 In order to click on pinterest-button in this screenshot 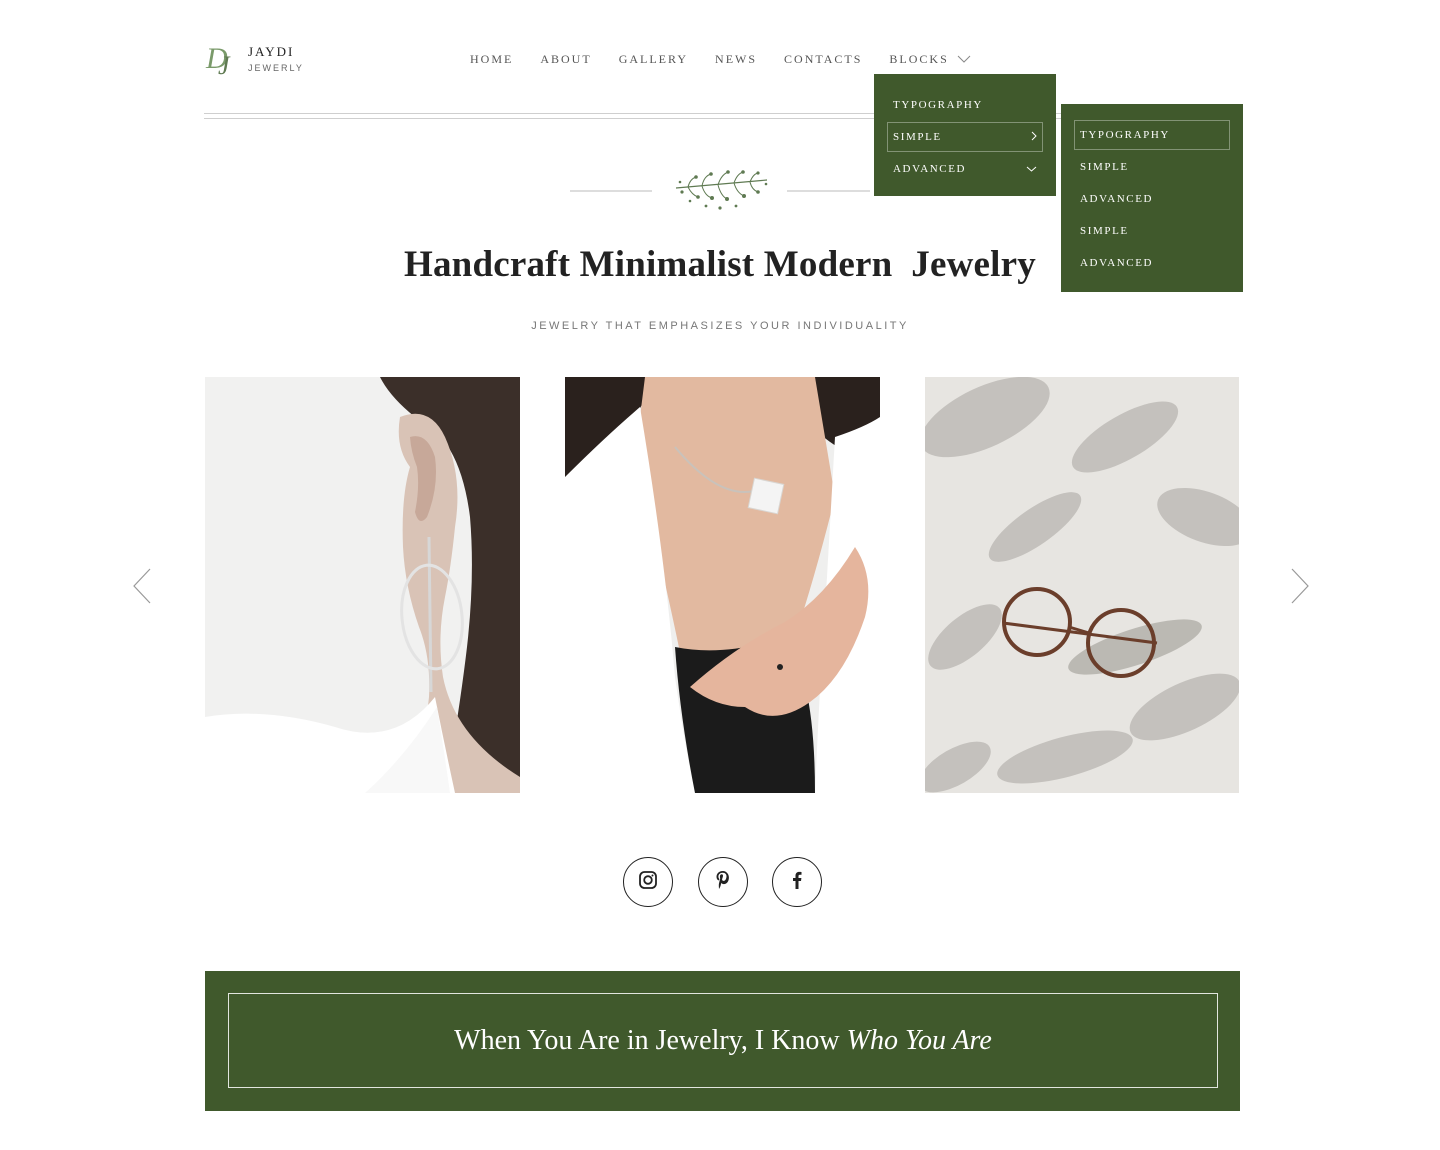, I will do `click(723, 882)`.